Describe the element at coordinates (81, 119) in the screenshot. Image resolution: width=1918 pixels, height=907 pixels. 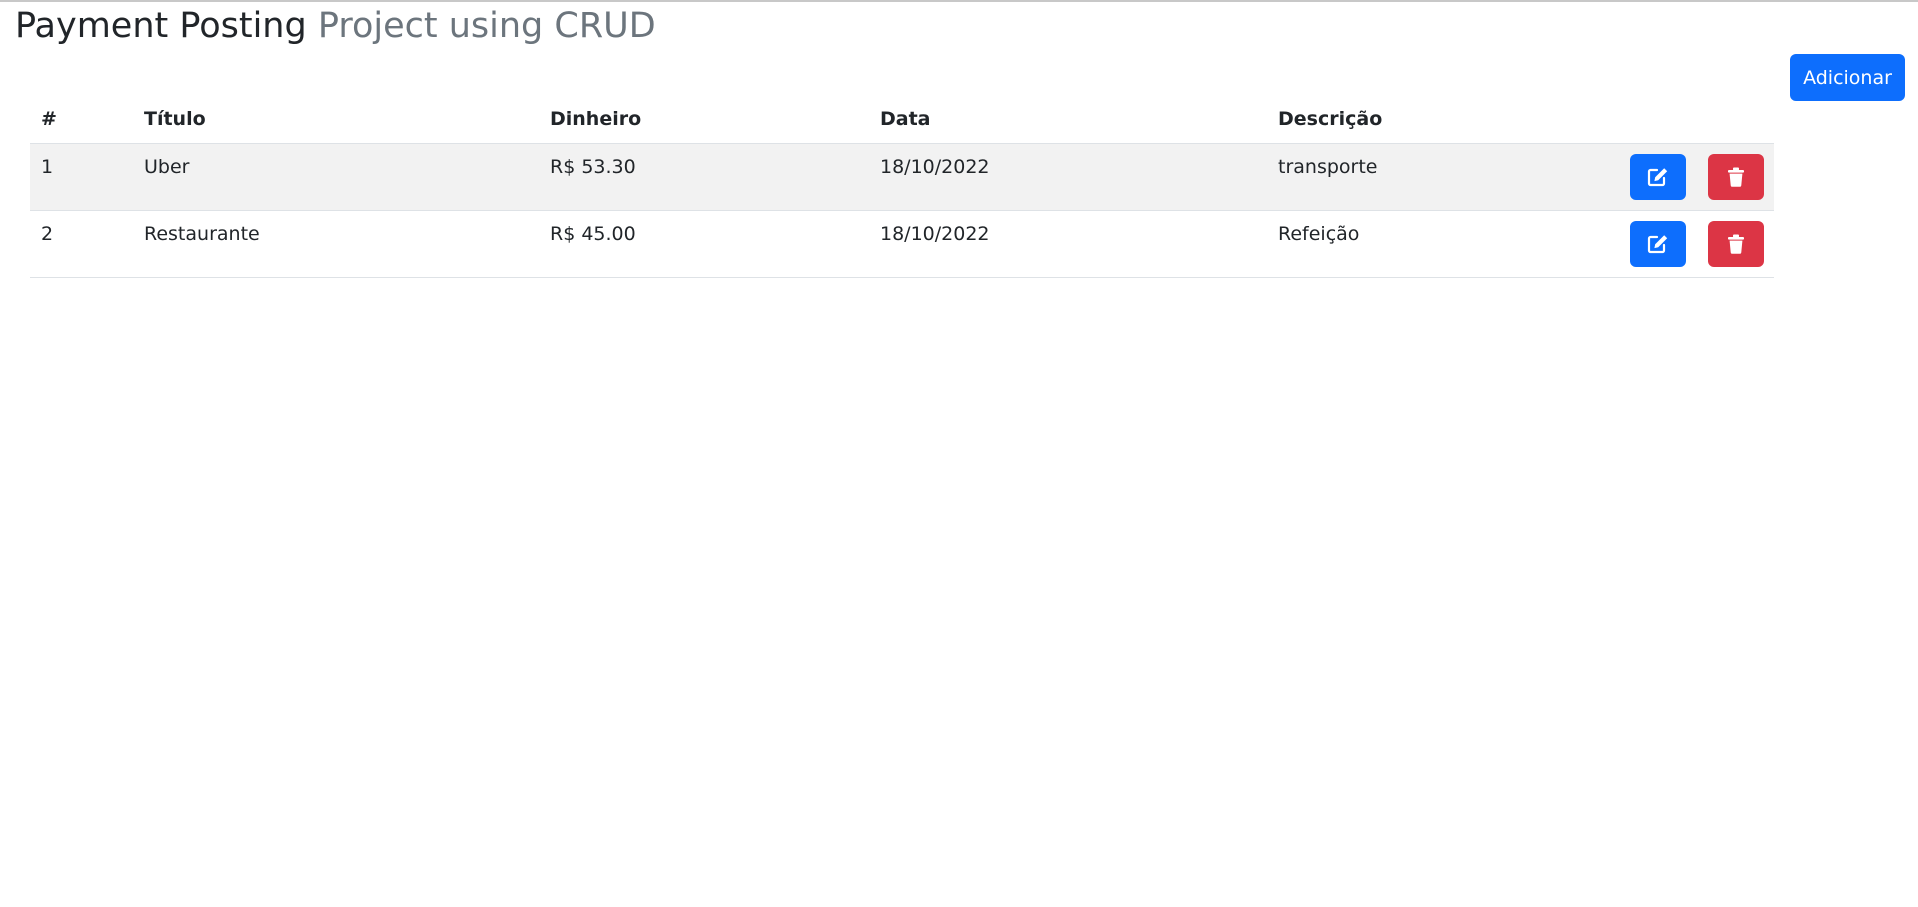
I see `column-header-id: #` at that location.